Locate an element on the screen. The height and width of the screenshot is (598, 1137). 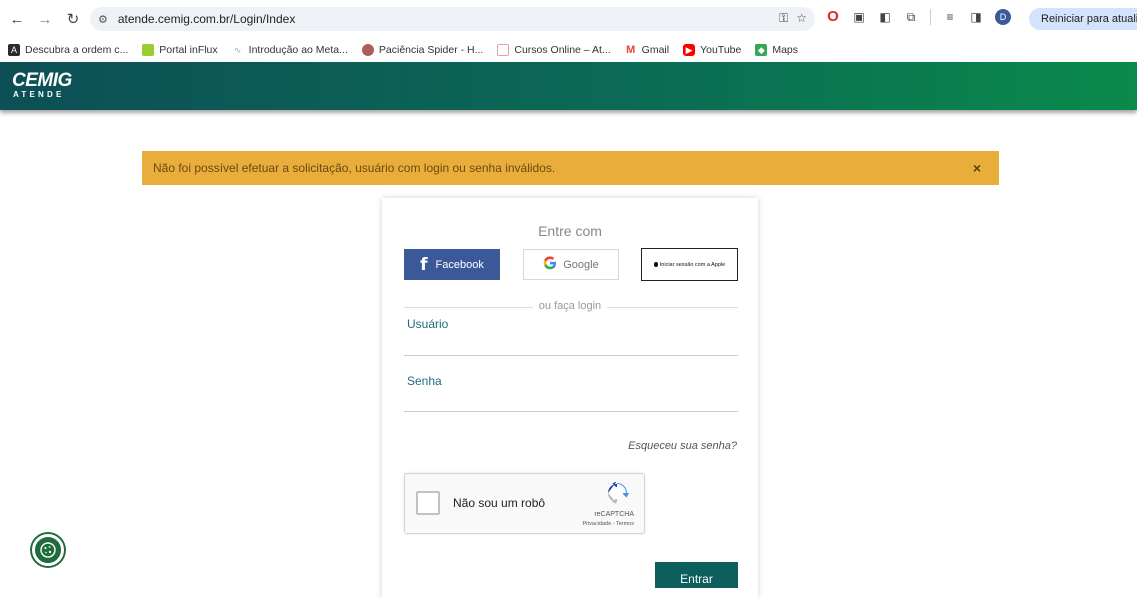
logo-sub-text: ATENDE is located at coordinates (39, 94).